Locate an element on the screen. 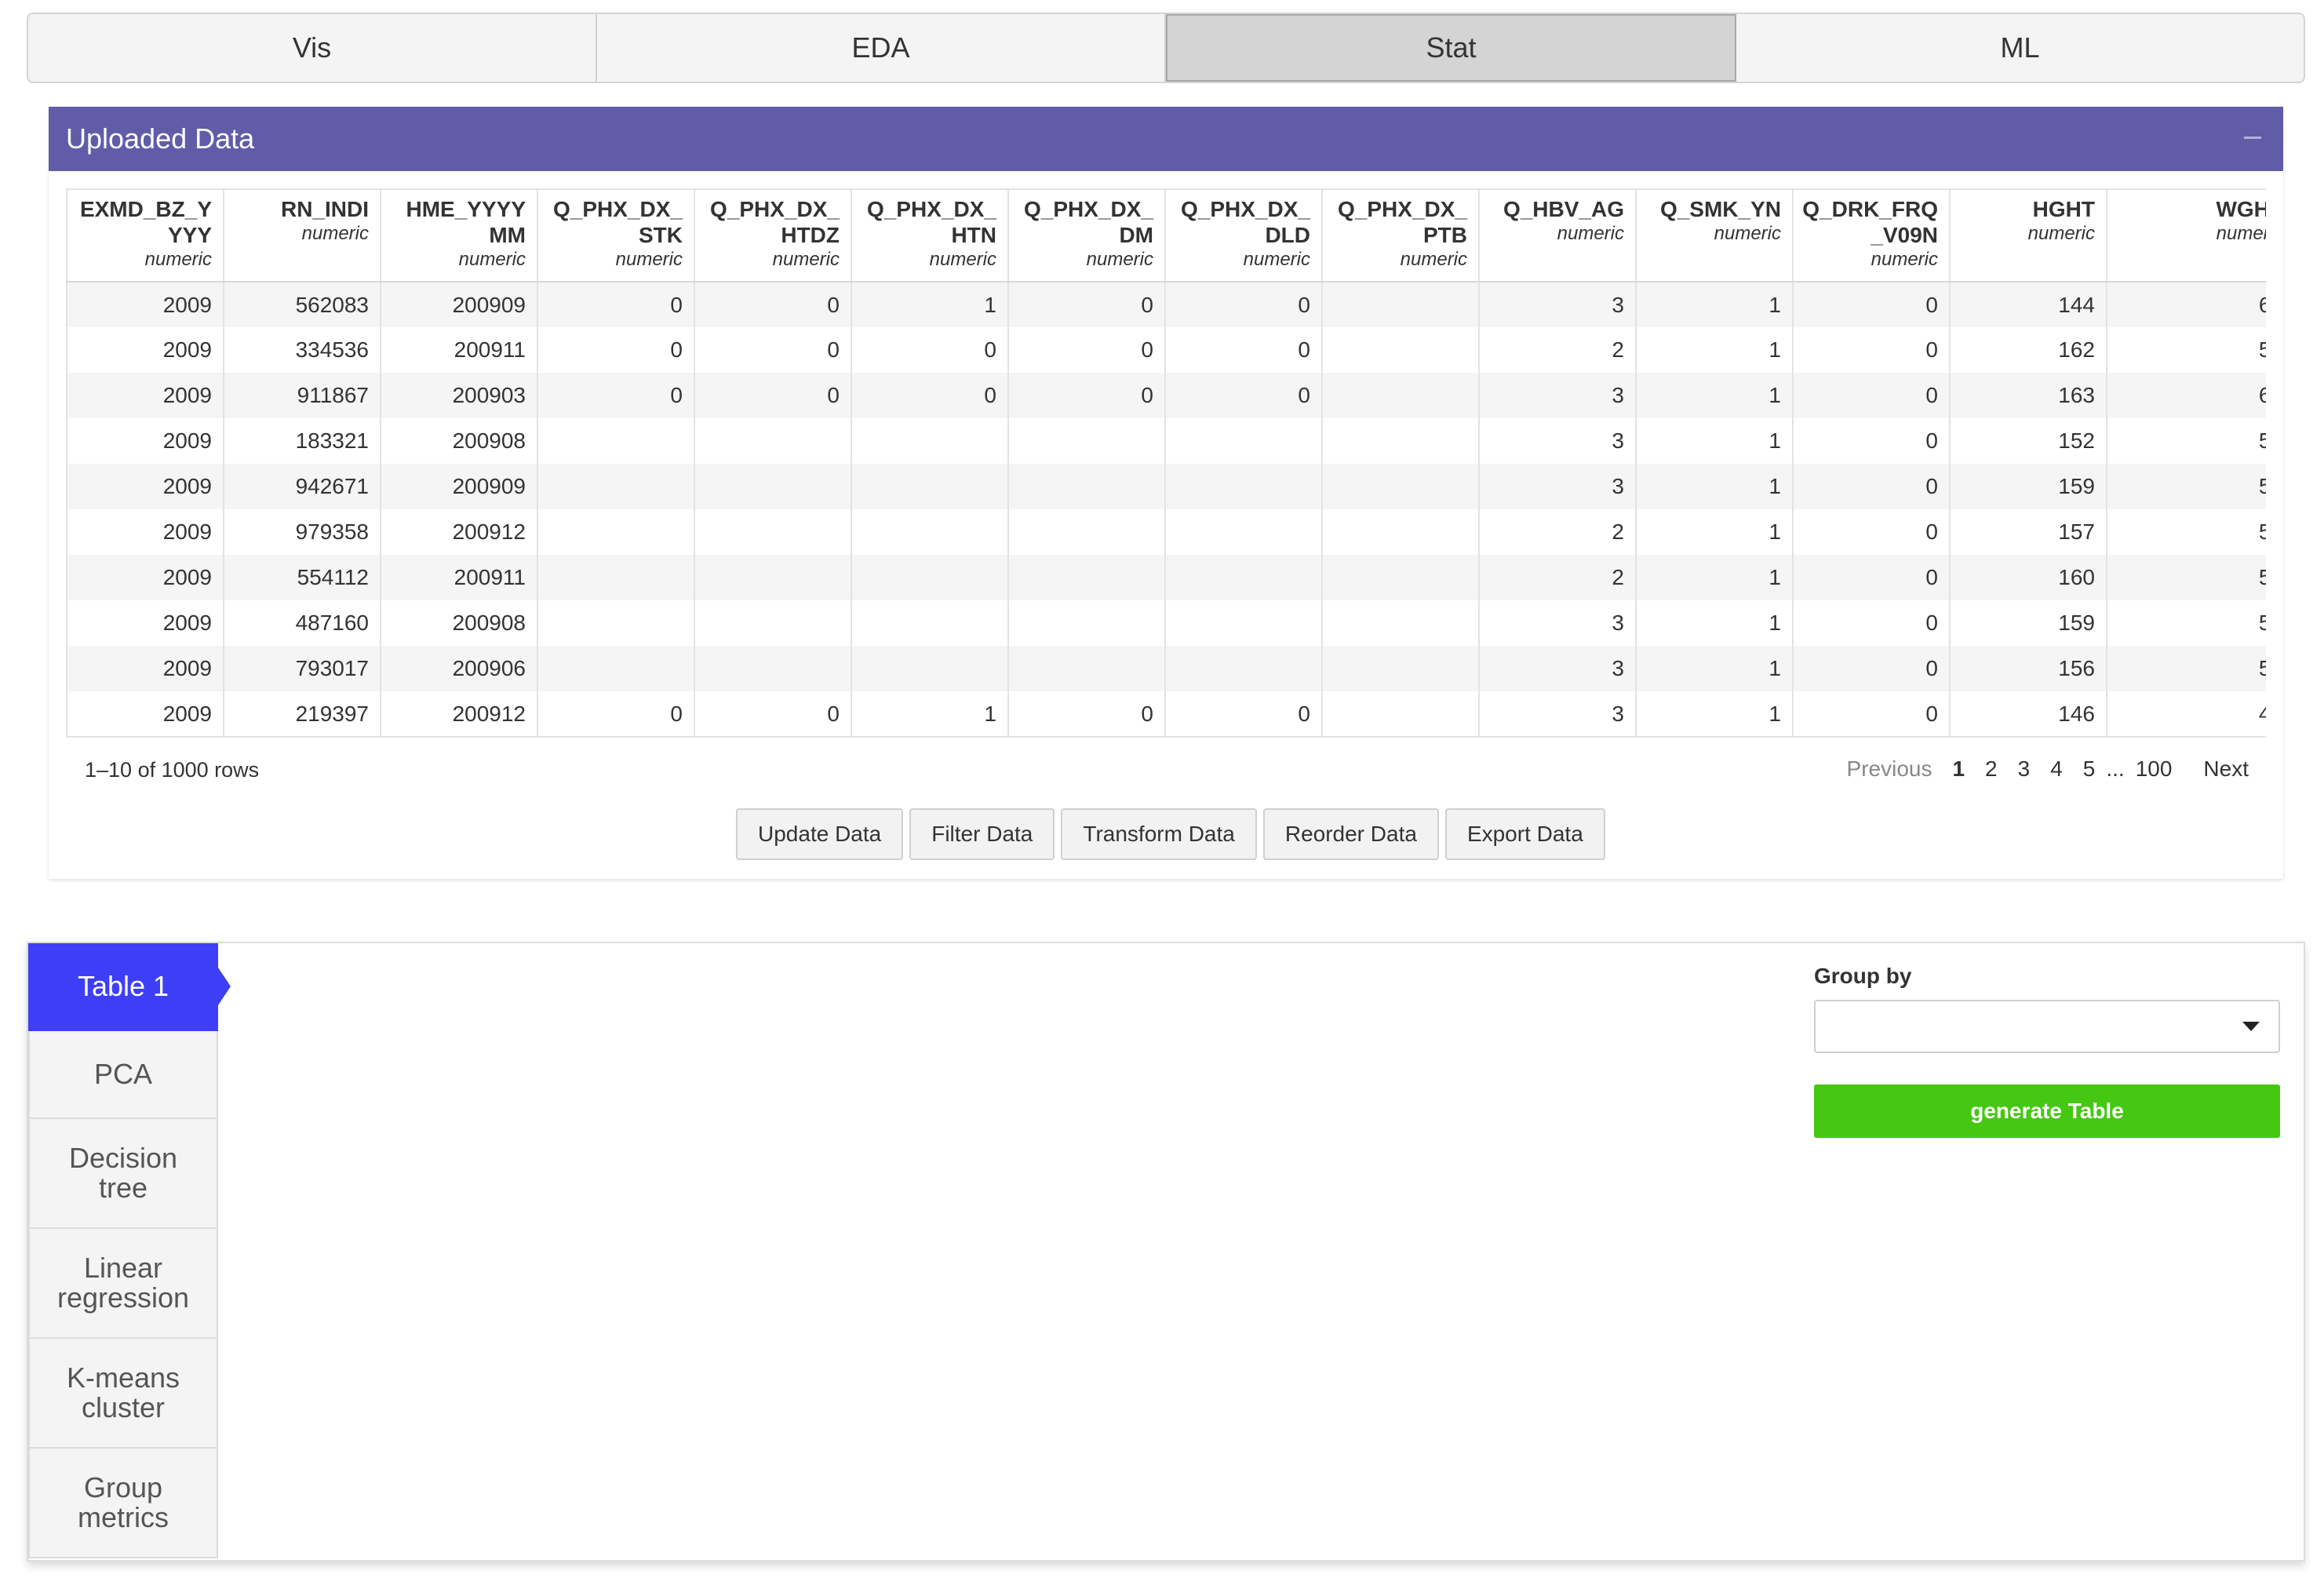  side-tab-kmeans-cluster: K-means cluster is located at coordinates (123, 1394).